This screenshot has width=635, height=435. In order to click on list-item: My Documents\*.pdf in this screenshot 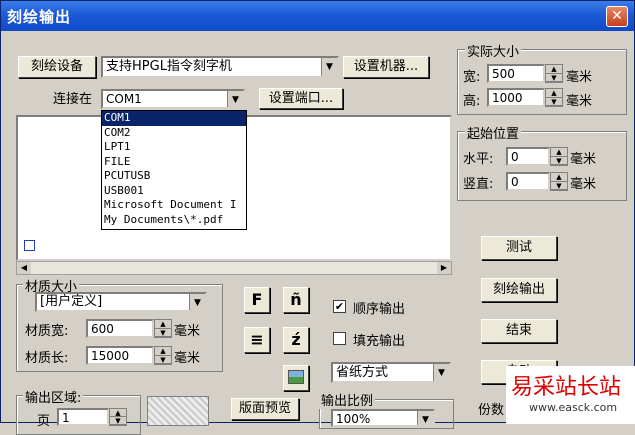, I will do `click(174, 220)`.